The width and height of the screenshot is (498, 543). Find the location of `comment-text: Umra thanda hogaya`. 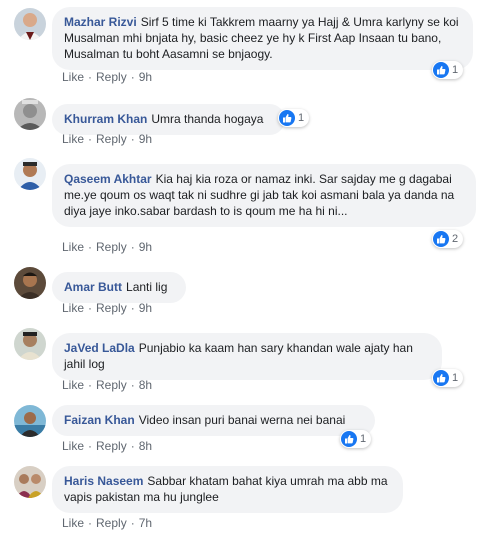

comment-text: Umra thanda hogaya is located at coordinates (207, 119).